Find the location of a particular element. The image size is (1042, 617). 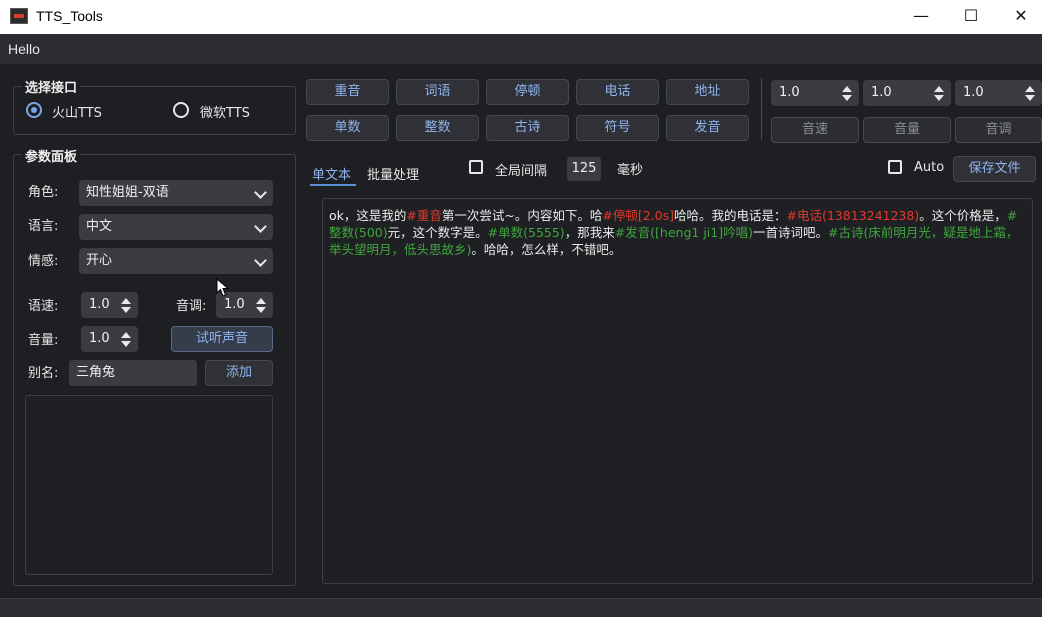

tag-phone-button: 电话 is located at coordinates (617, 92).